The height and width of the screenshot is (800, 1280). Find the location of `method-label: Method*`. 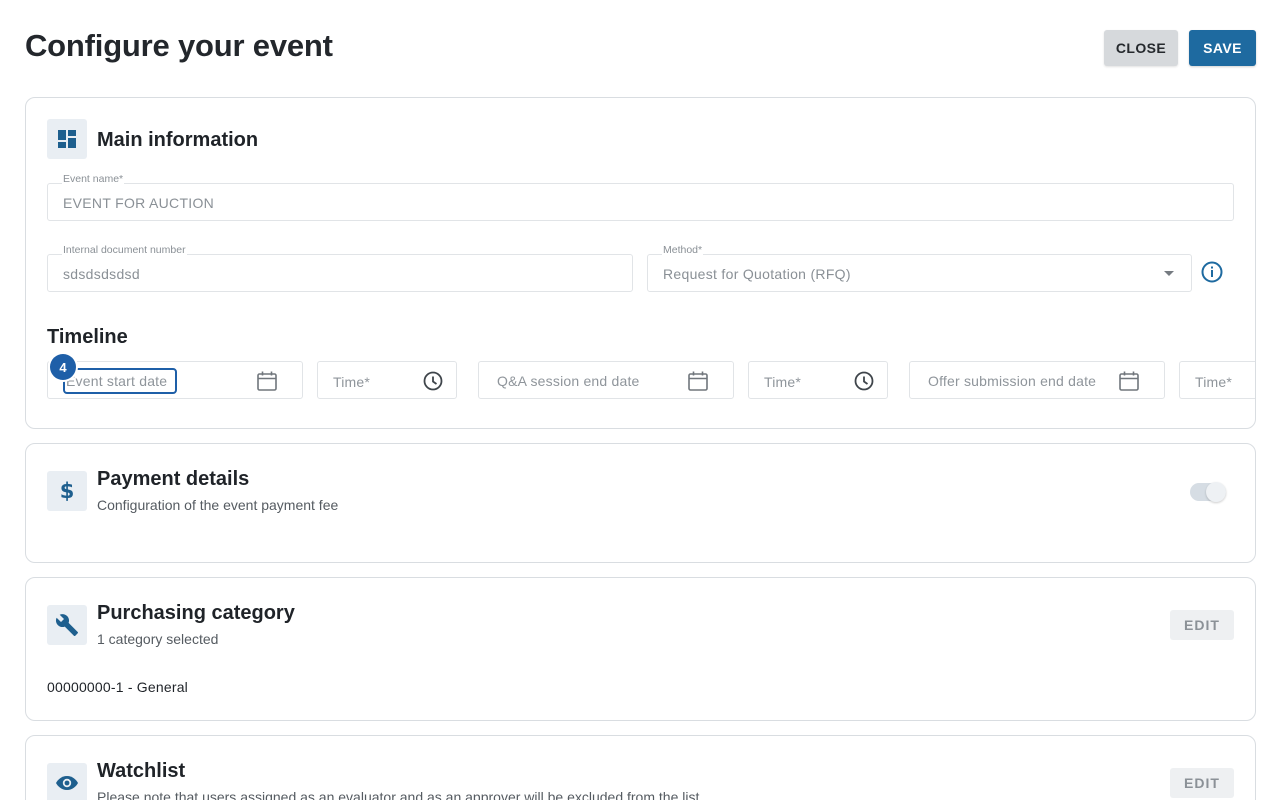

method-label: Method* is located at coordinates (683, 250).